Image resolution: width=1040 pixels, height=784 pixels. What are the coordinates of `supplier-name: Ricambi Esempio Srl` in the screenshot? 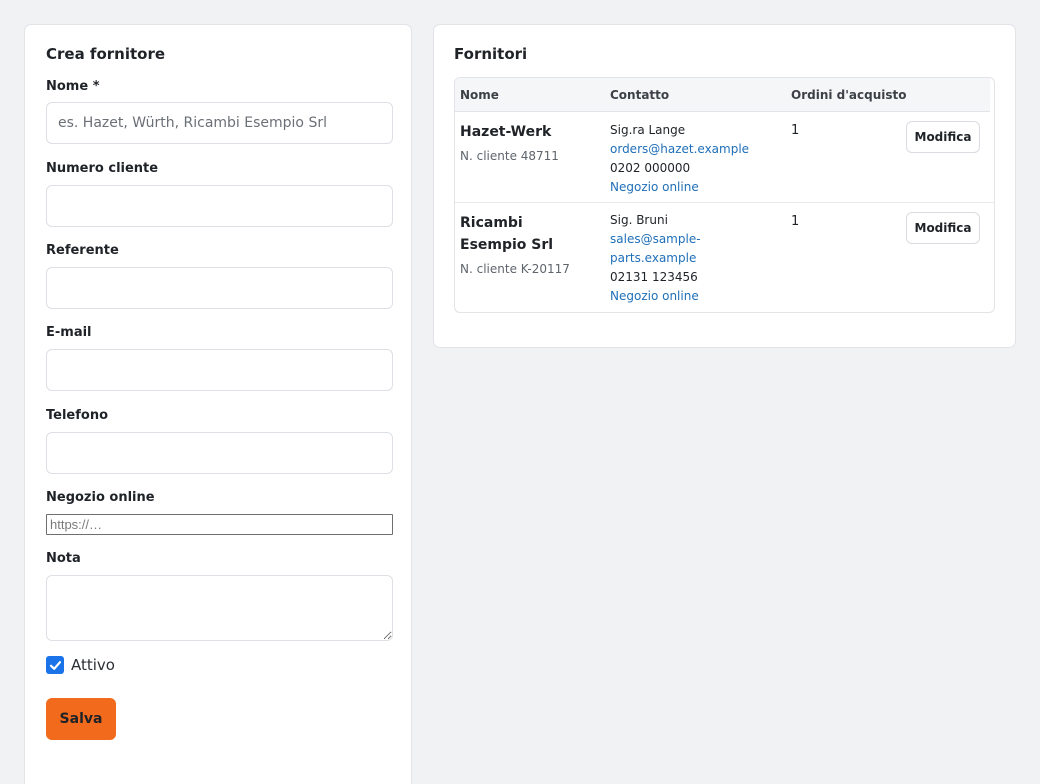 It's located at (507, 234).